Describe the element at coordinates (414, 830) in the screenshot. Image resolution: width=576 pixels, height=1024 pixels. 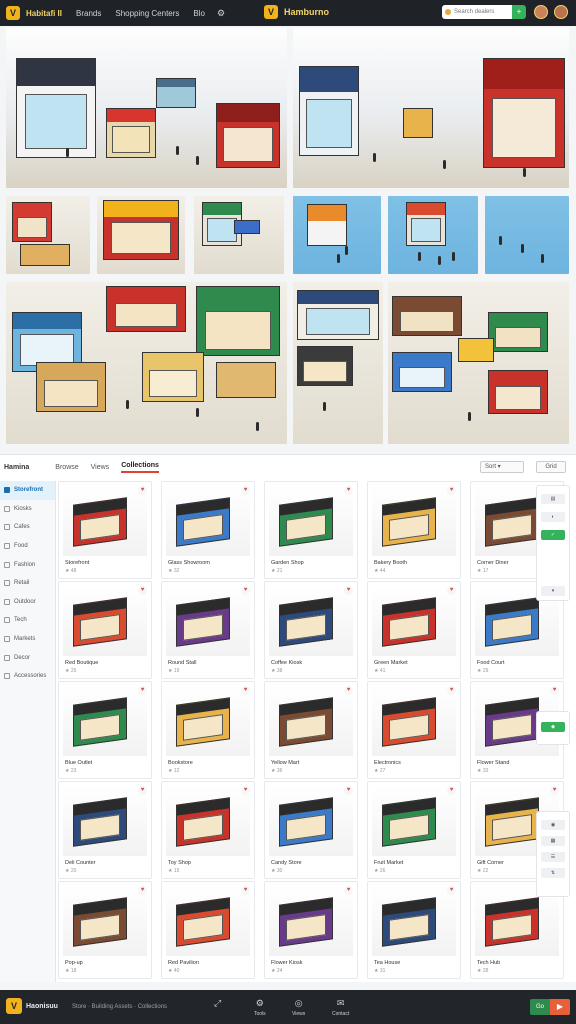
I see `asset-card: ♥ Fruit Market ★ 26` at that location.